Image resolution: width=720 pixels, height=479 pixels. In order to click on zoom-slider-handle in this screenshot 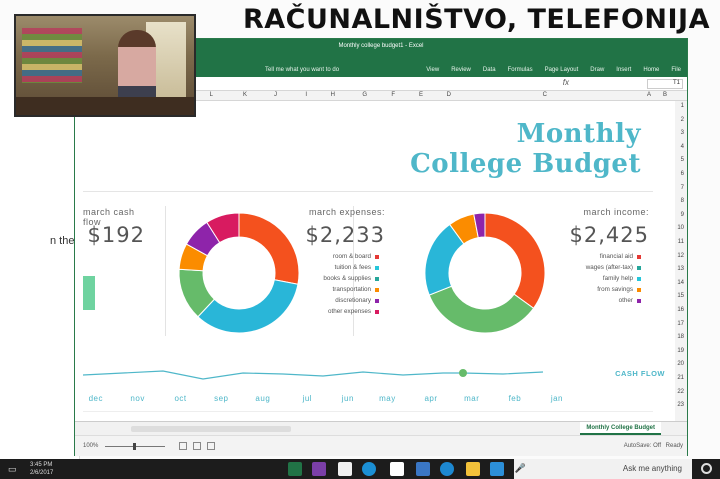, I will do `click(134, 446)`.